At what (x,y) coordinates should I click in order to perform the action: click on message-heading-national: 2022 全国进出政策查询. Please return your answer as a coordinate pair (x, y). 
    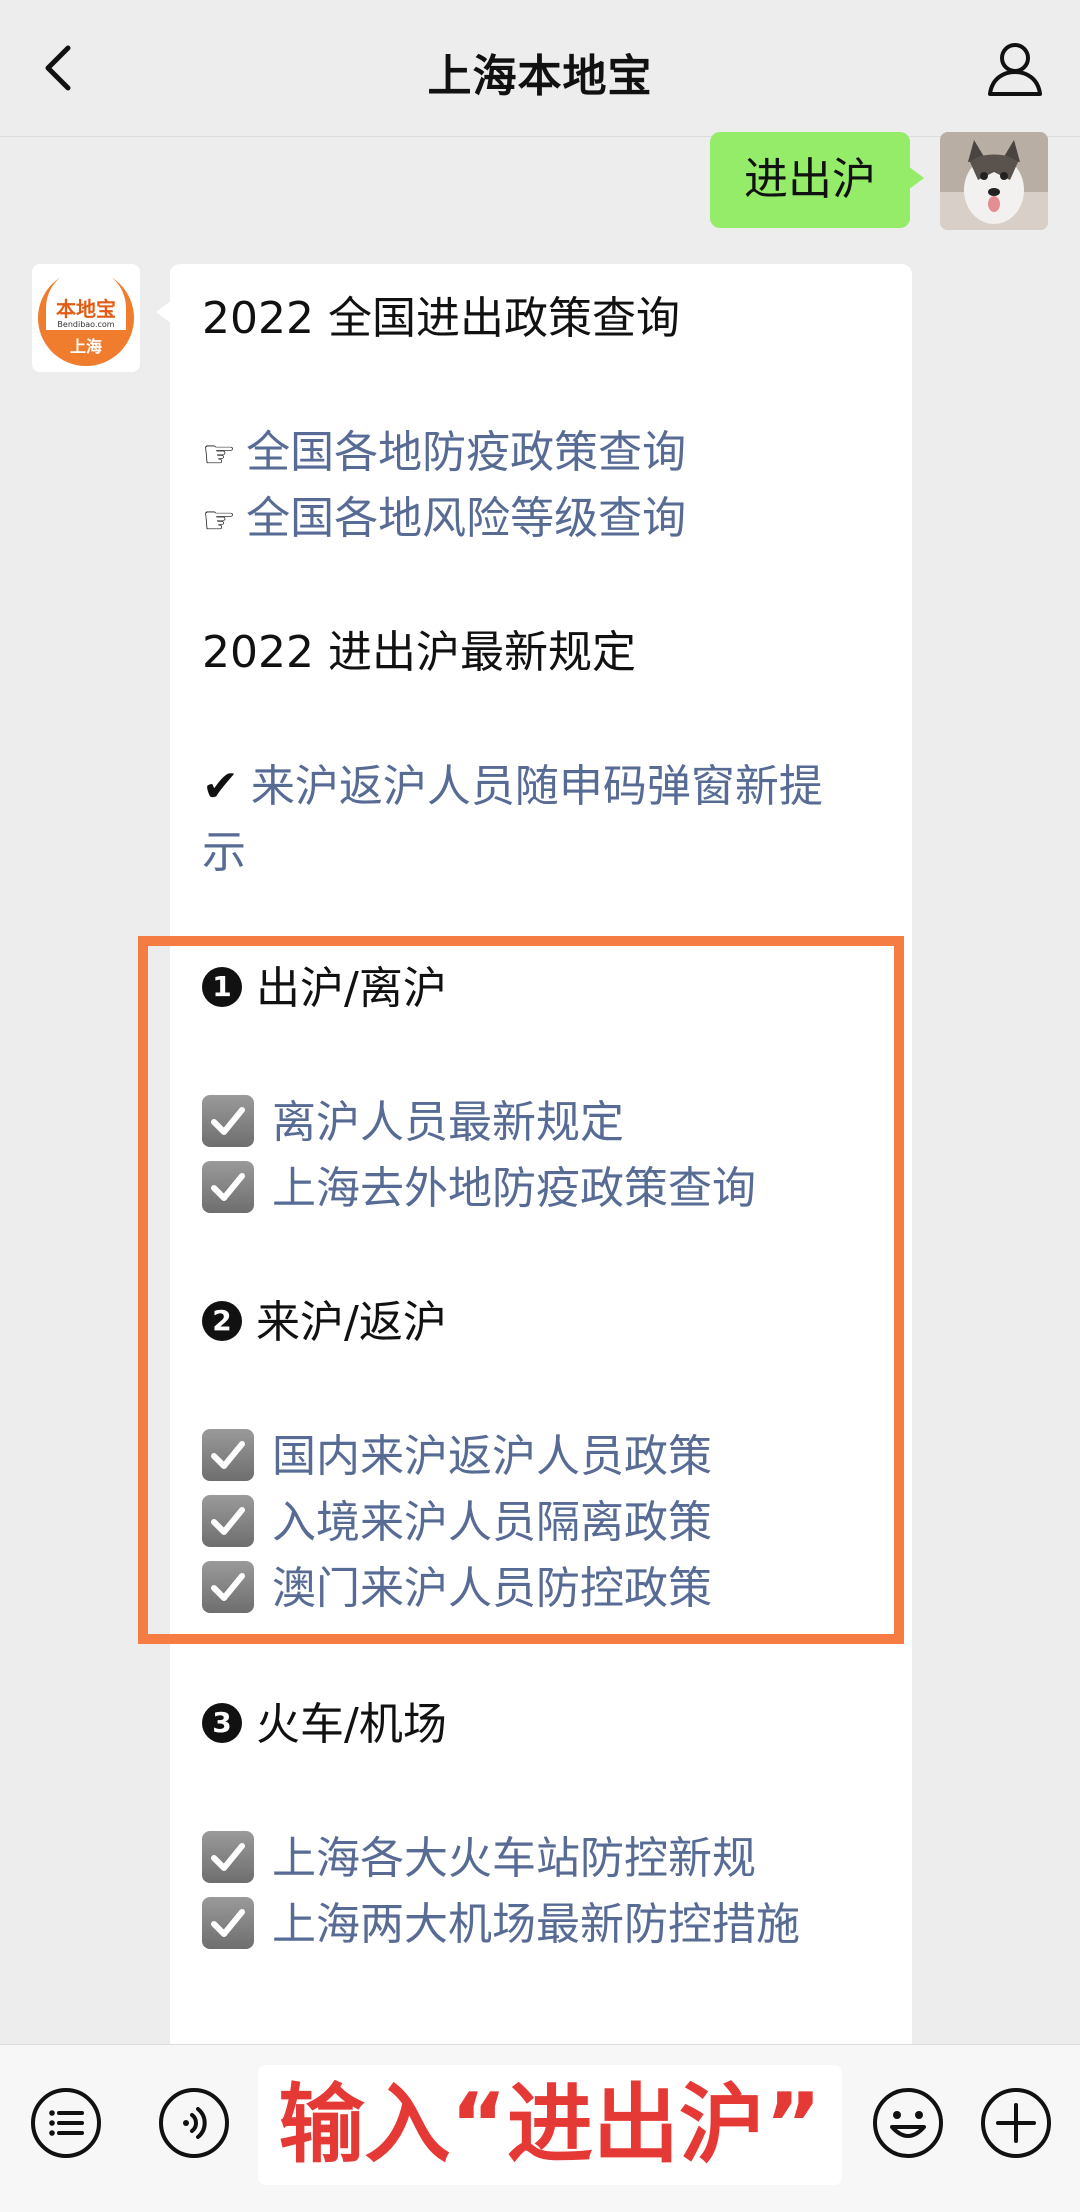
    Looking at the image, I should click on (441, 318).